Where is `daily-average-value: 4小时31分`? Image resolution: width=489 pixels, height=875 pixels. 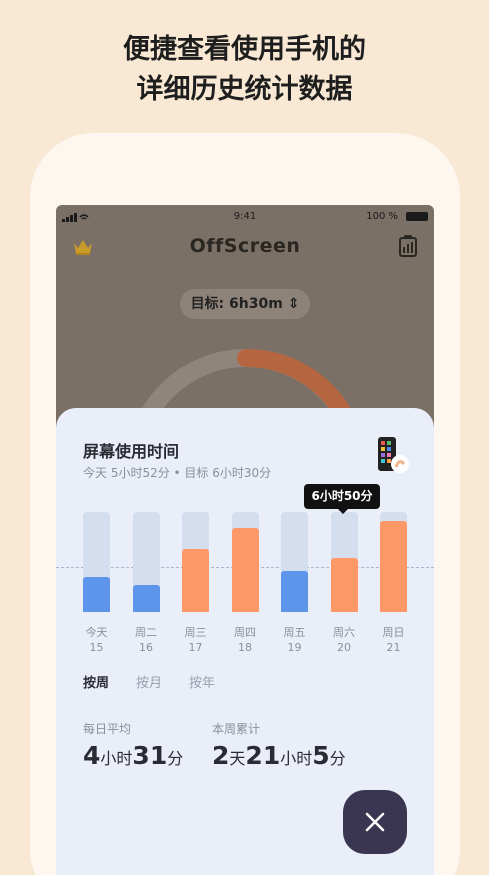
daily-average-value: 4小时31分 is located at coordinates (133, 755).